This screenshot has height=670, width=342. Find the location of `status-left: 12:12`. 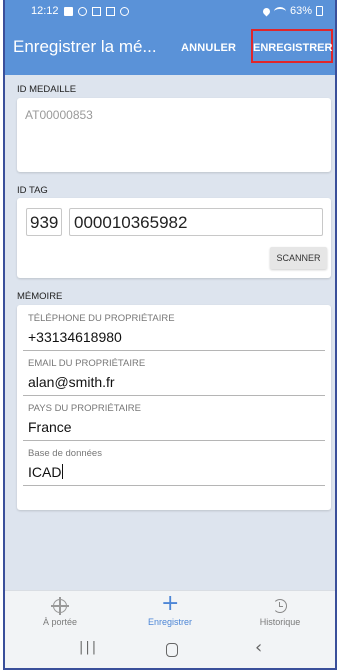

status-left: 12:12 is located at coordinates (80, 11).